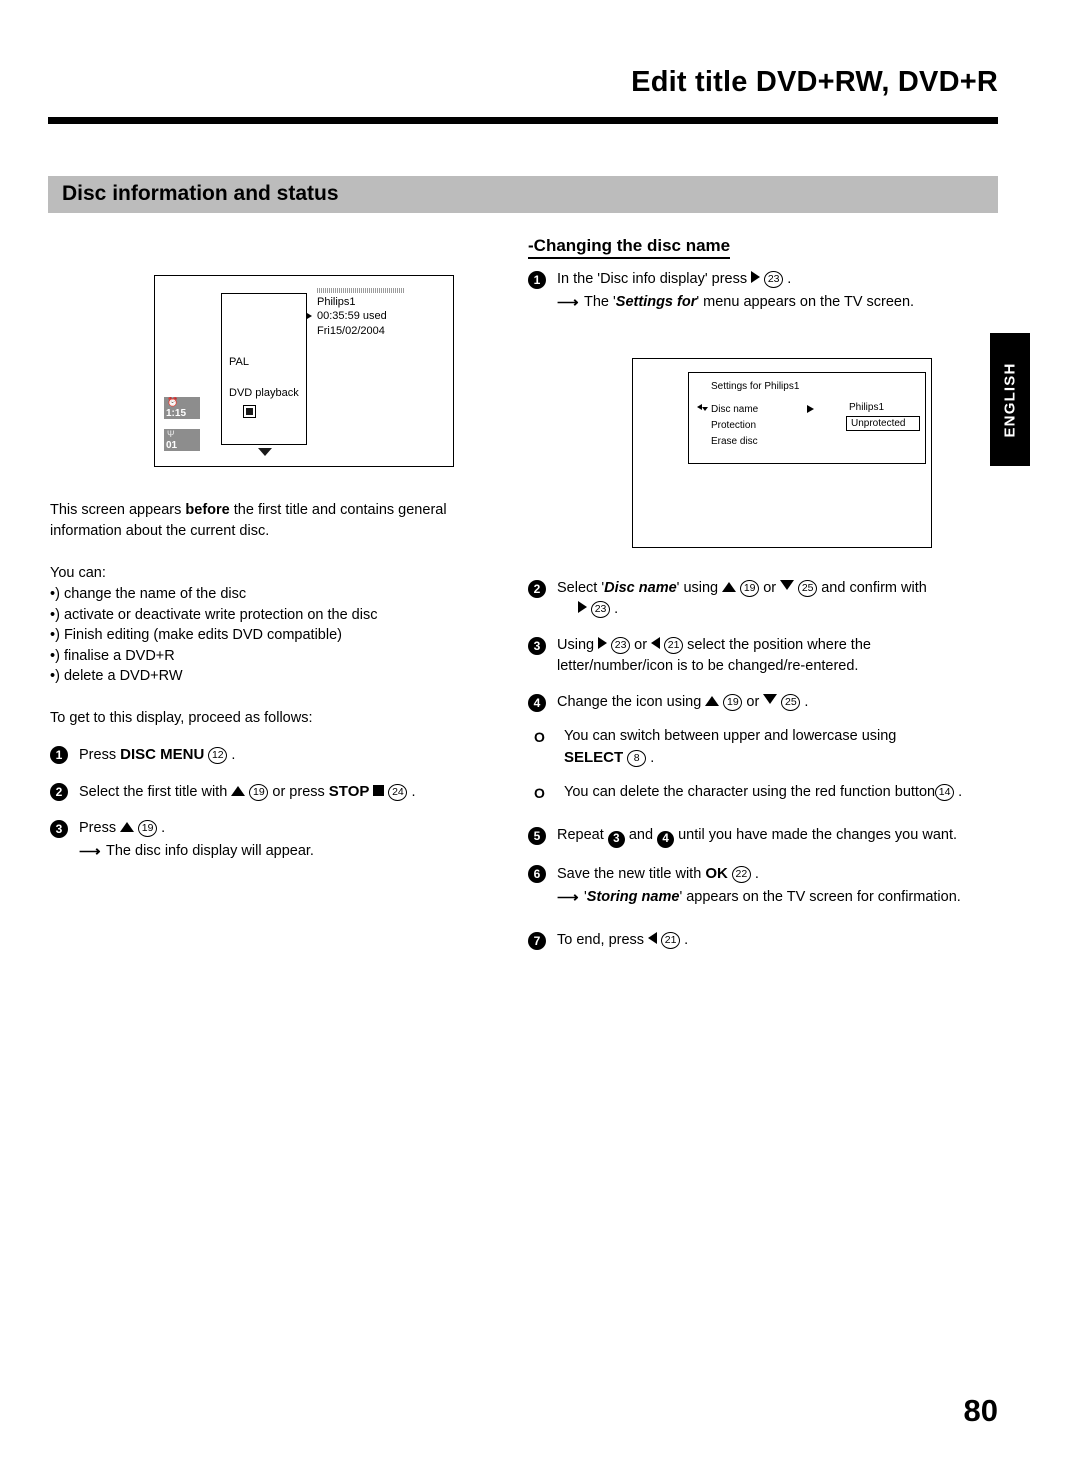 The width and height of the screenshot is (1080, 1473). What do you see at coordinates (791, 702) in the screenshot?
I see `ref-number: 25` at bounding box center [791, 702].